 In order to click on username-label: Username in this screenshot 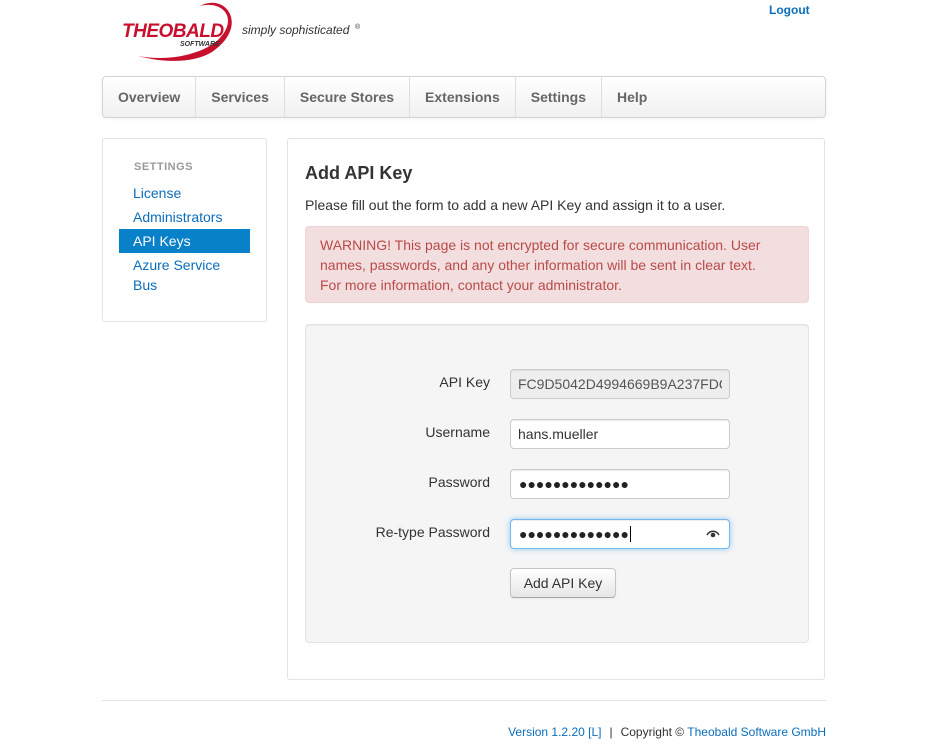, I will do `click(457, 432)`.